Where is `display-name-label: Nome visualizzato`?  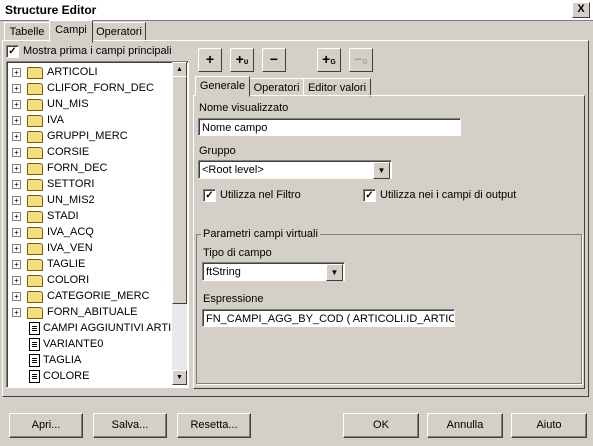 display-name-label: Nome visualizzato is located at coordinates (244, 108).